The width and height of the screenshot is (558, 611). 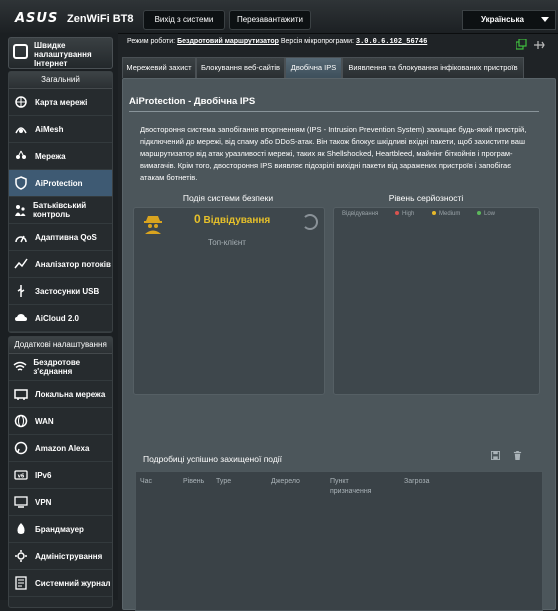 What do you see at coordinates (43, 475) in the screenshot?
I see `sidebar-item-label: IPv6` at bounding box center [43, 475].